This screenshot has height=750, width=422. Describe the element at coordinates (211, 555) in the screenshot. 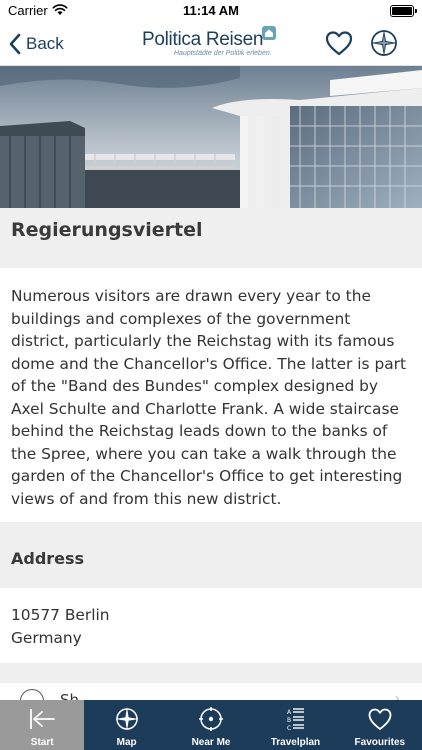

I see `address-section-header: Address` at that location.